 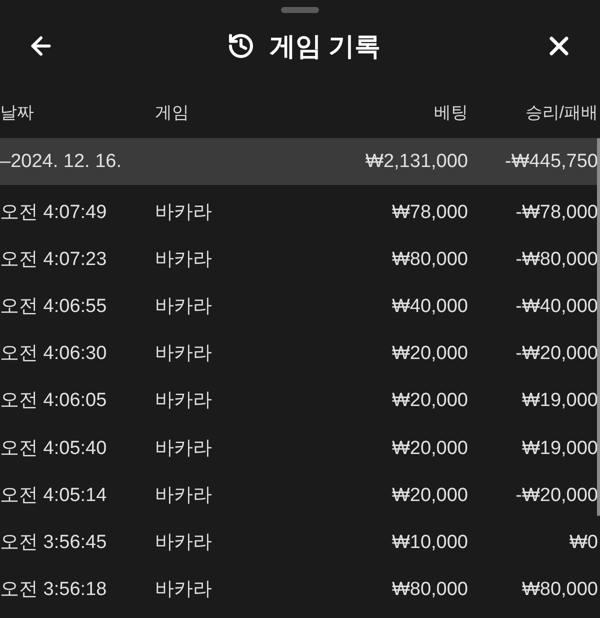 What do you see at coordinates (430, 212) in the screenshot?
I see `bet-cell: ₩78,000` at bounding box center [430, 212].